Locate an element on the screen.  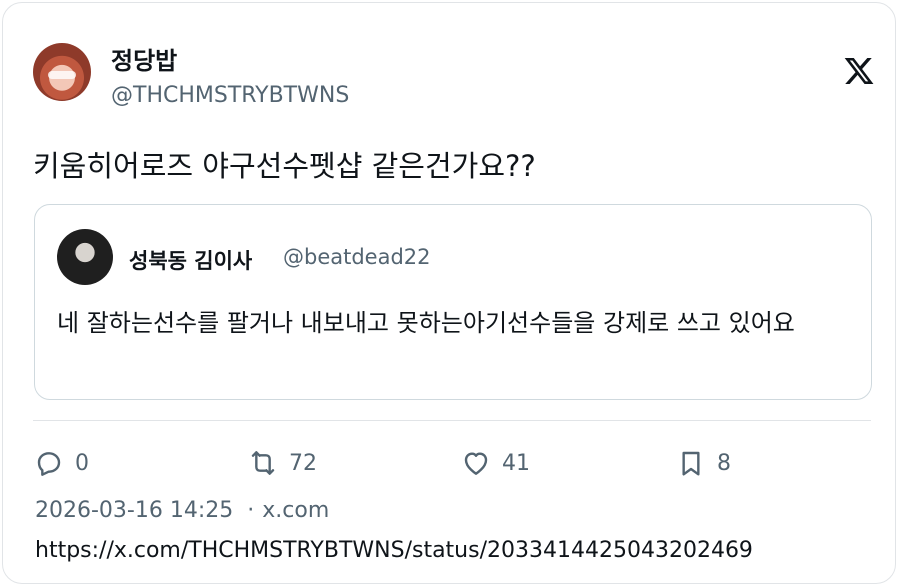
author-display-name: 정당밥 is located at coordinates (144, 58).